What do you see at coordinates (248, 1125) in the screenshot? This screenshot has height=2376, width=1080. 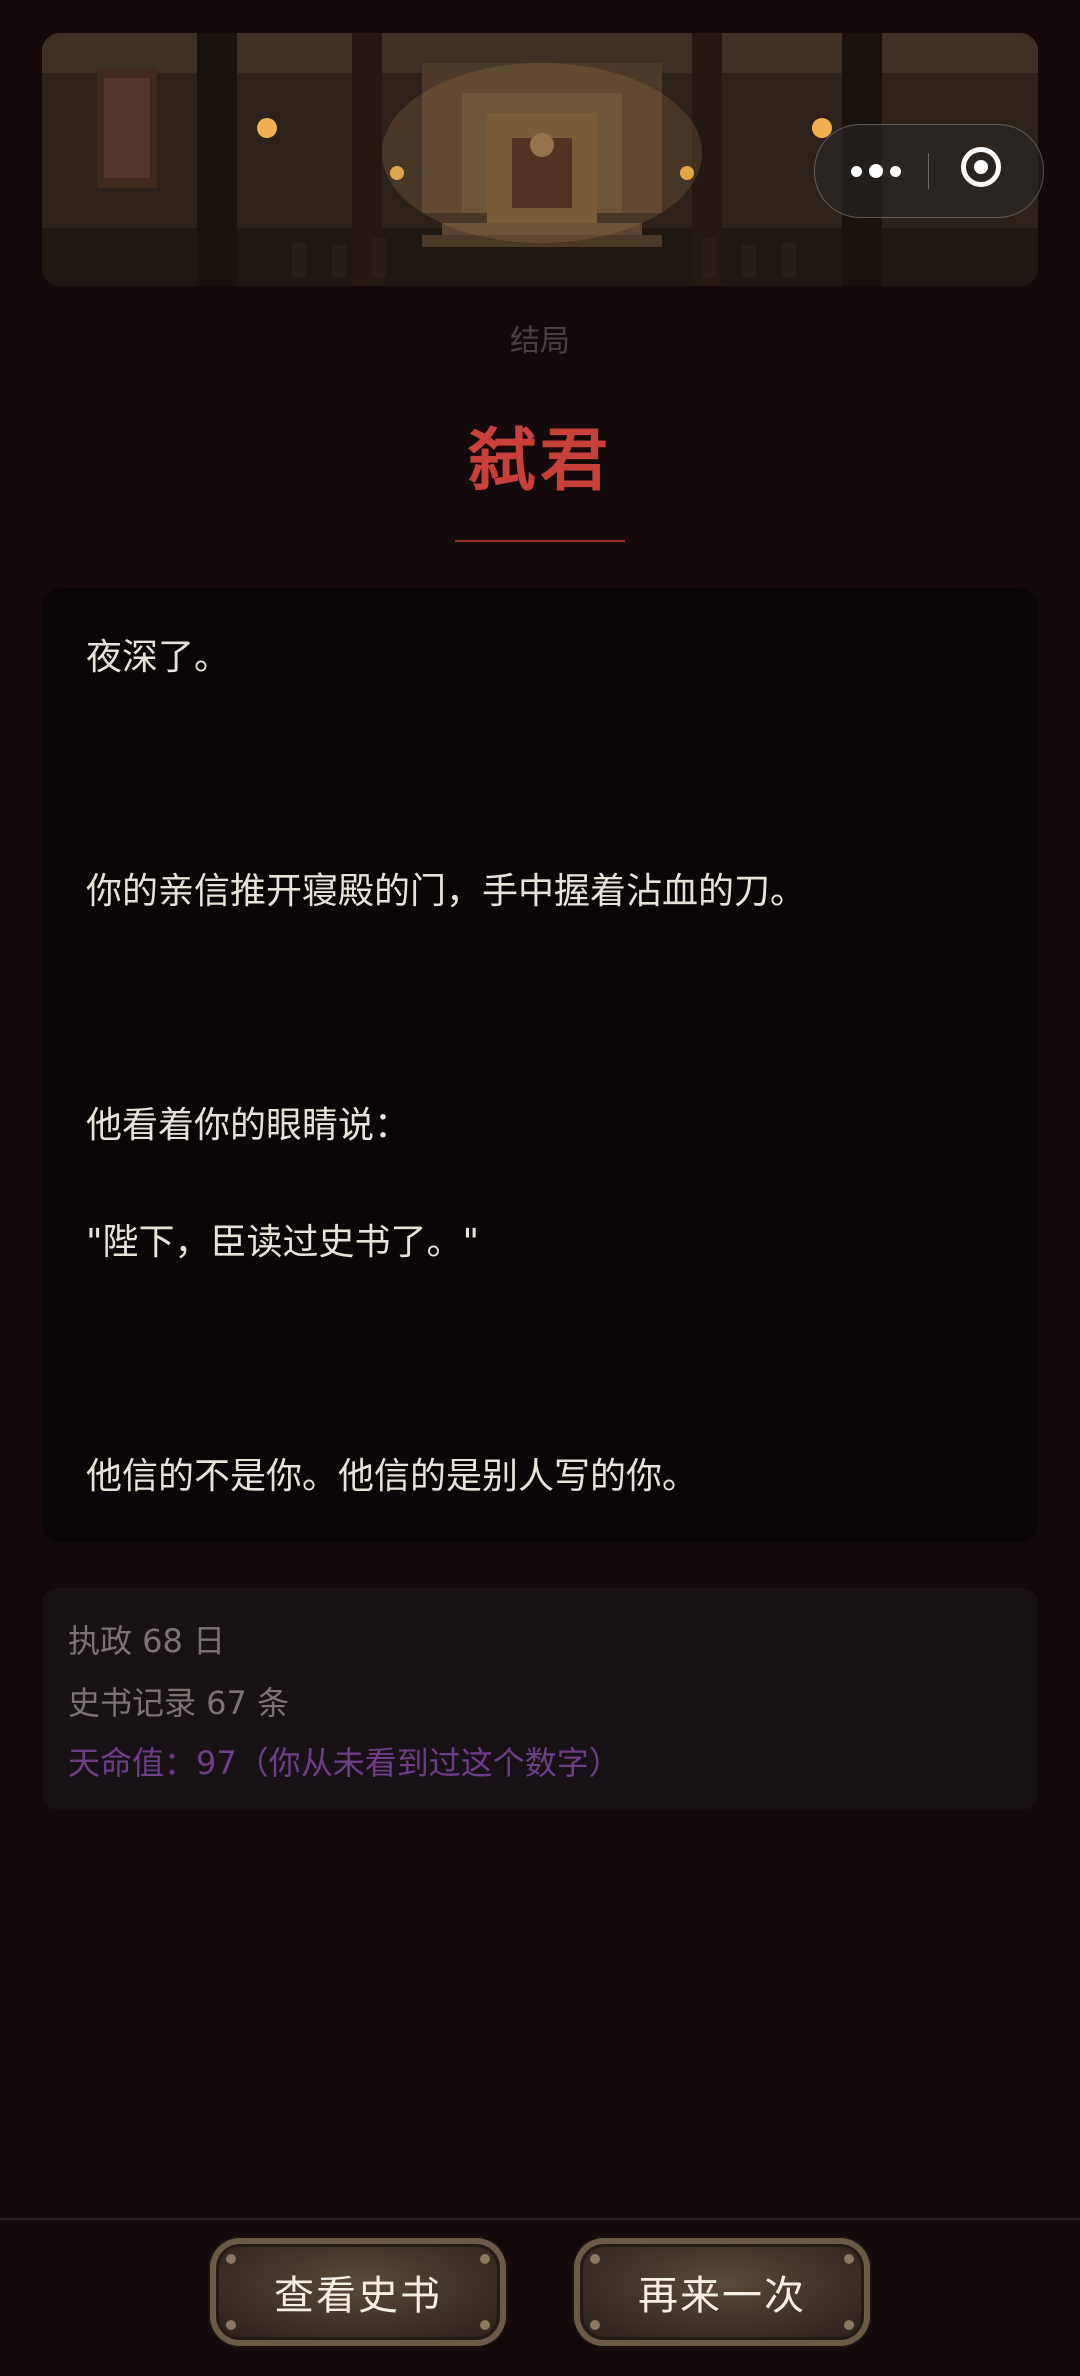 I see `story-line: 他看着你的眼睛说：` at bounding box center [248, 1125].